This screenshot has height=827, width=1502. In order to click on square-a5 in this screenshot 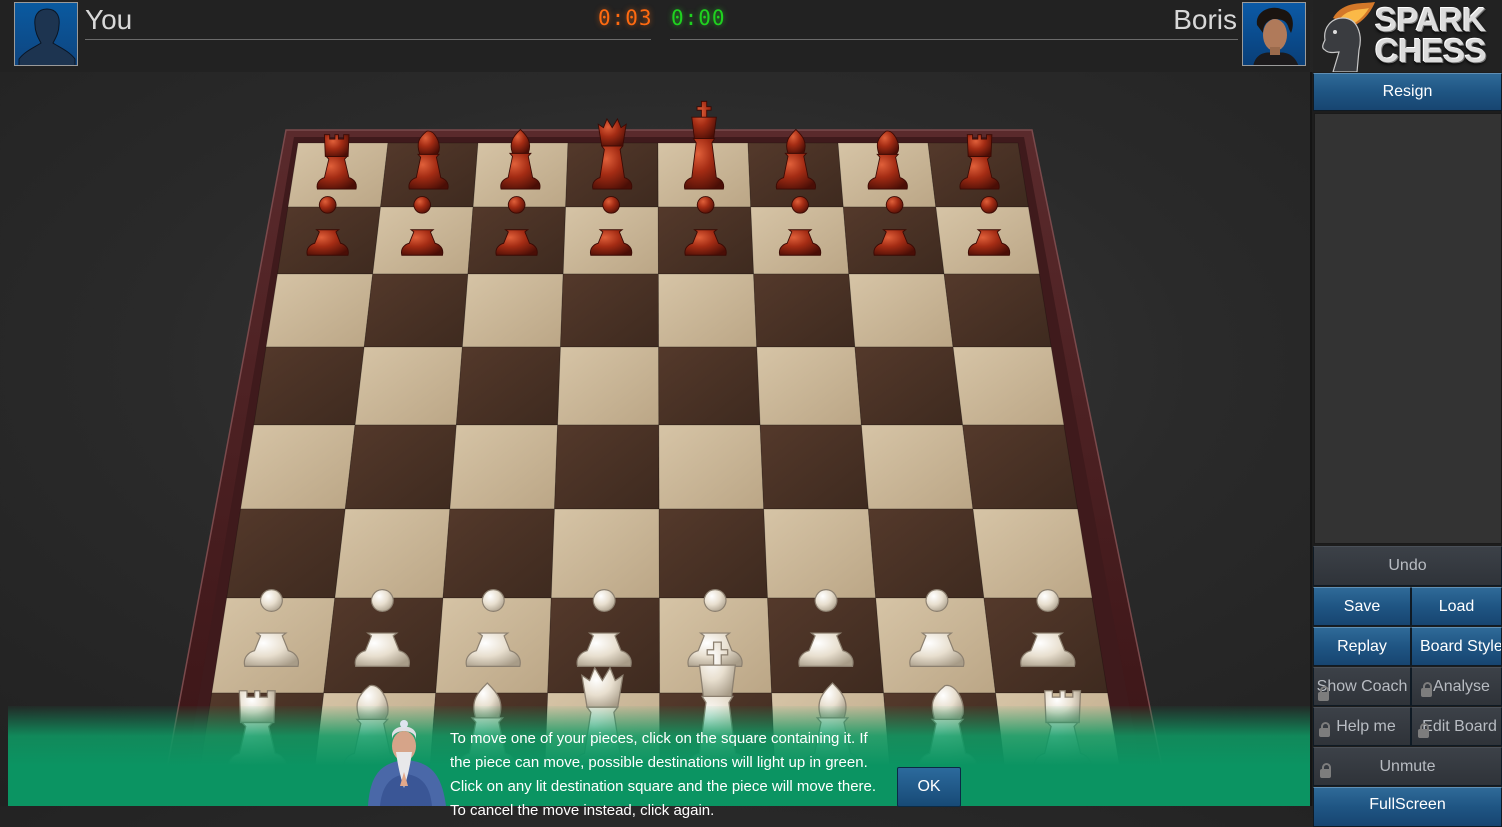, I will do `click(309, 386)`.